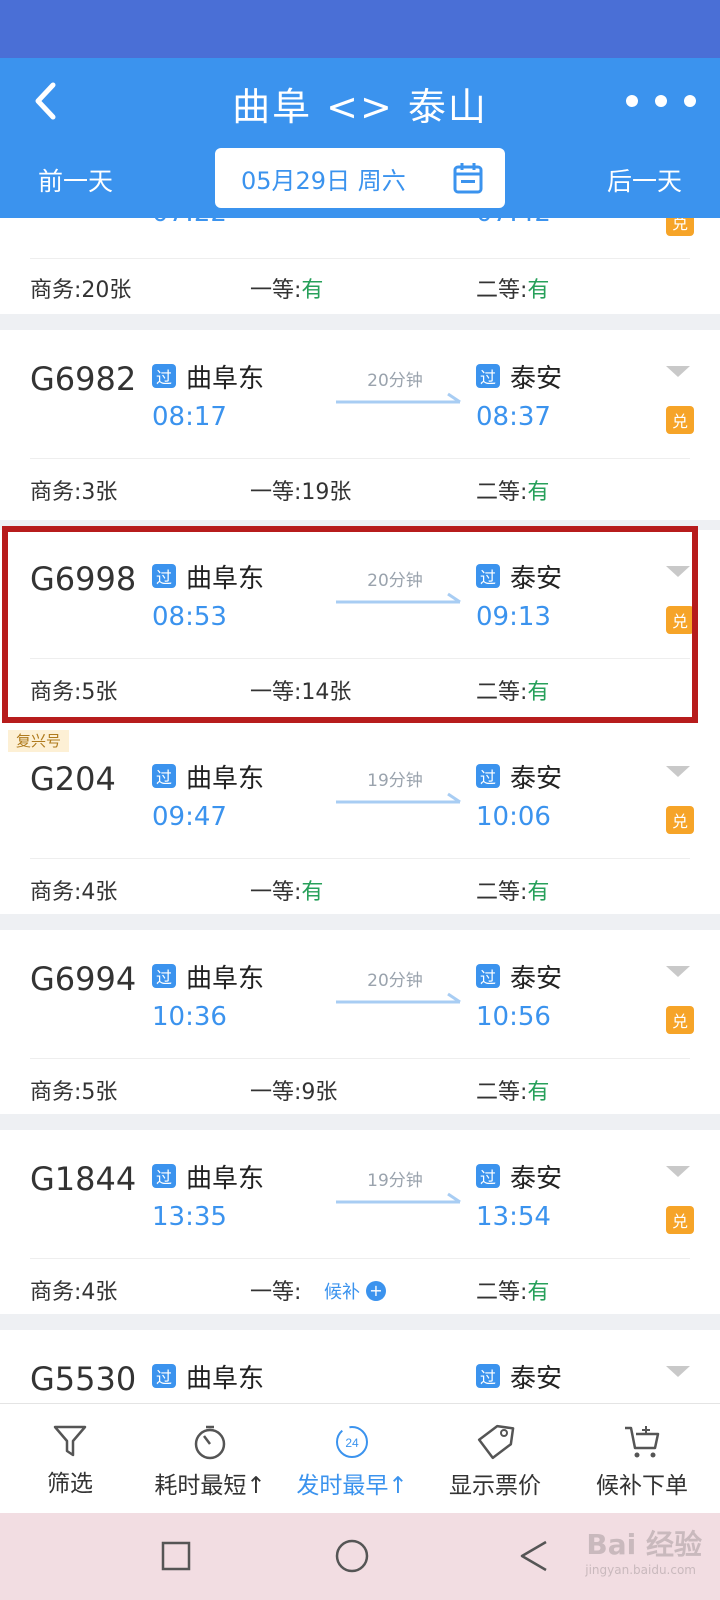 The height and width of the screenshot is (1600, 720). I want to click on highlight-box, so click(350, 624).